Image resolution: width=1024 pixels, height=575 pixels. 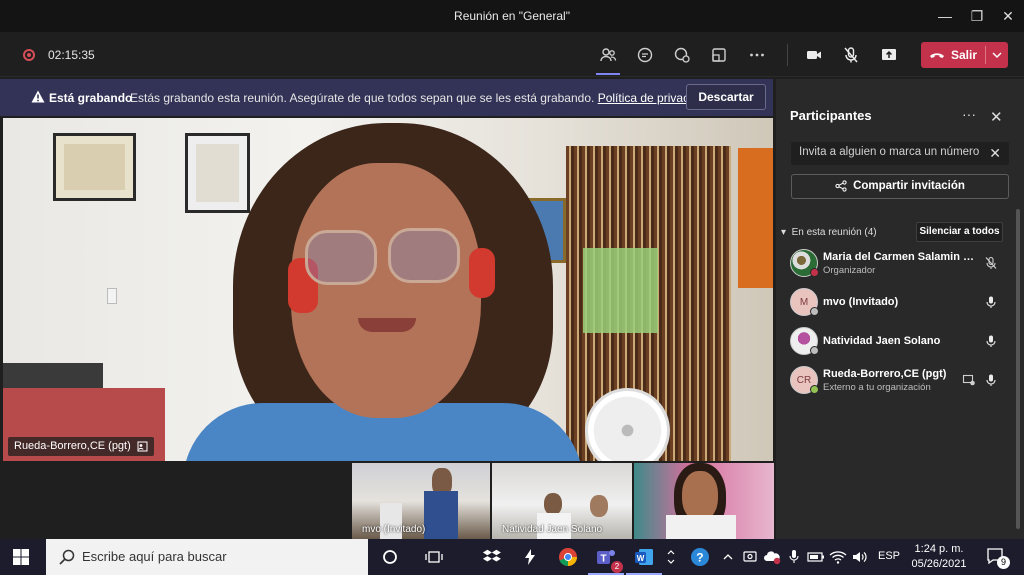 I want to click on rooms-button, so click(x=719, y=55).